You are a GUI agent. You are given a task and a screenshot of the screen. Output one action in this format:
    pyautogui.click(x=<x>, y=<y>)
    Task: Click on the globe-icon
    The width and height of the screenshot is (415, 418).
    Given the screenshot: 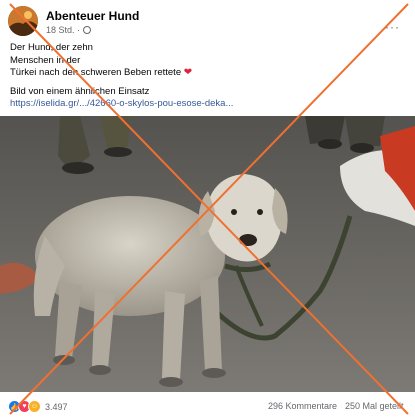 What is the action you would take?
    pyautogui.click(x=87, y=30)
    